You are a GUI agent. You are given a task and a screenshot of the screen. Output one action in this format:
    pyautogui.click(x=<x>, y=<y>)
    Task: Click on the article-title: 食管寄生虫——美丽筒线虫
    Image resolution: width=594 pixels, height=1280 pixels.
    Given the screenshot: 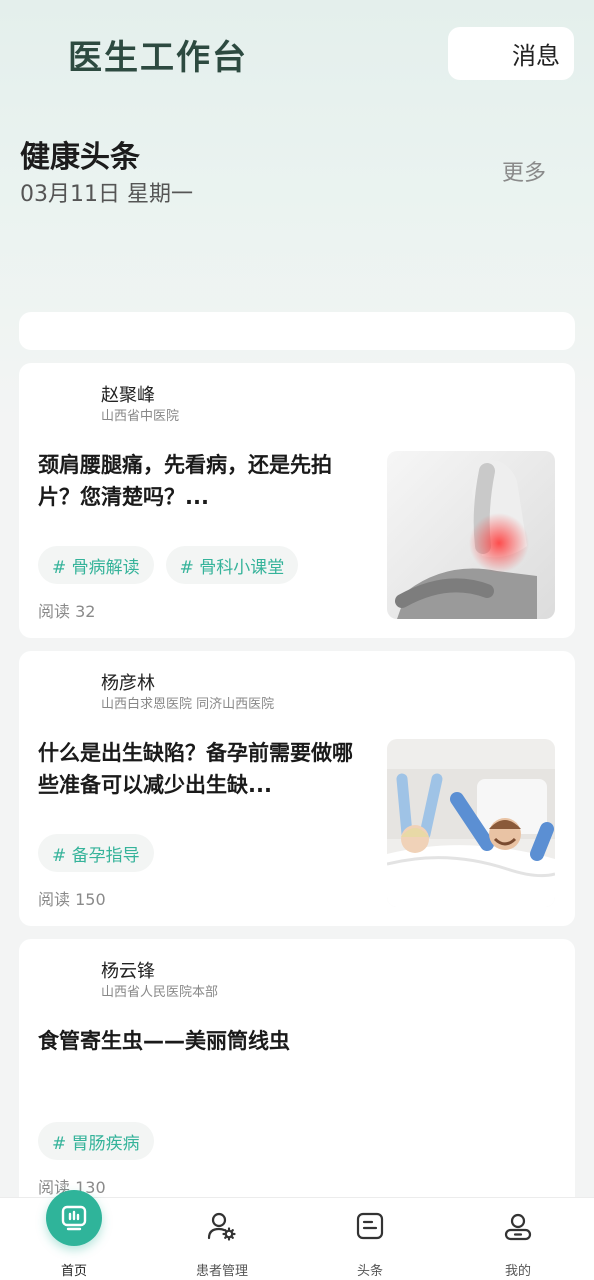 What is the action you would take?
    pyautogui.click(x=288, y=1041)
    